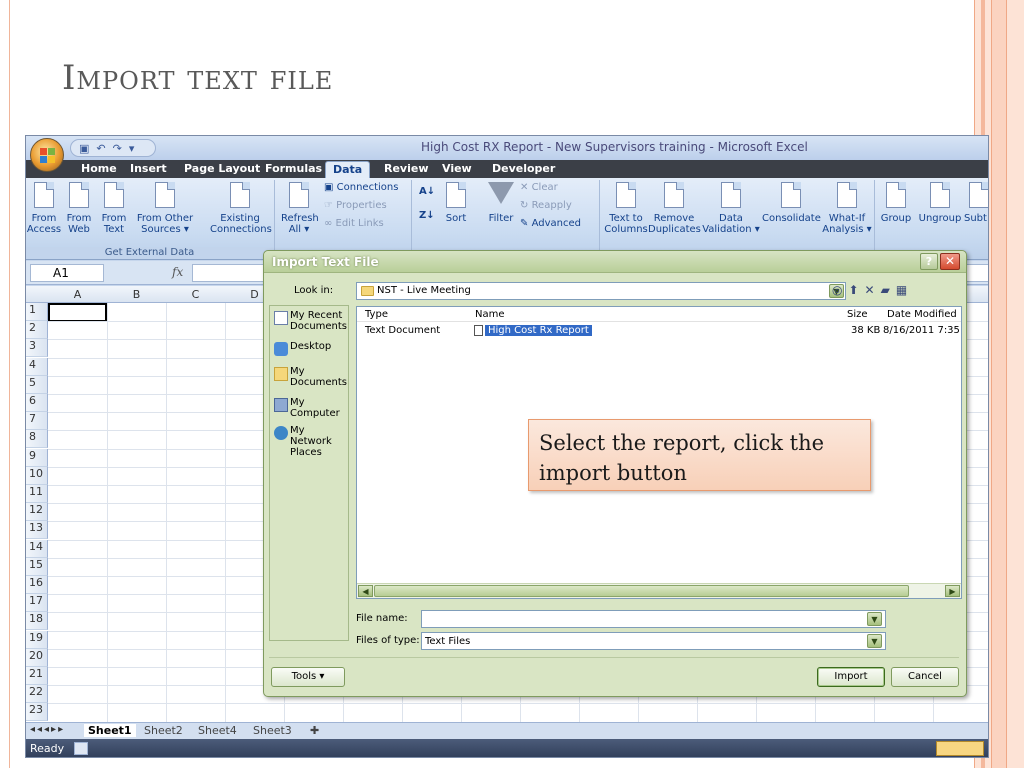 The width and height of the screenshot is (1024, 768). I want to click on from-text-button: From Text, so click(114, 208).